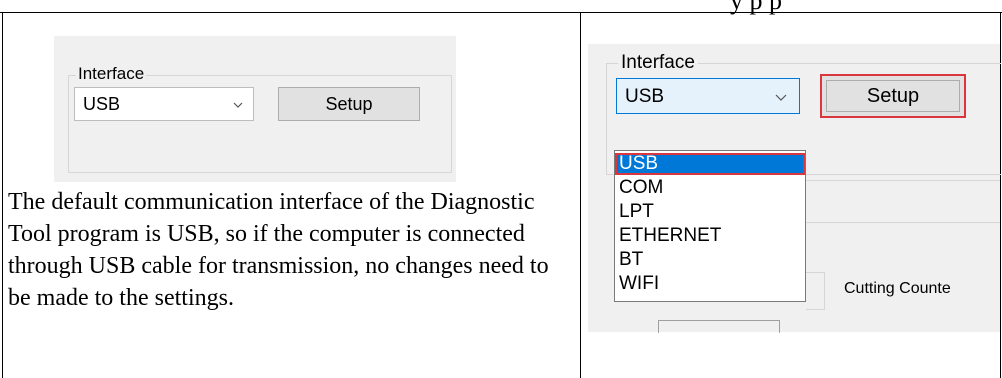 This screenshot has width=1002, height=378. I want to click on dropdown-option-wifi: WIFI, so click(710, 284).